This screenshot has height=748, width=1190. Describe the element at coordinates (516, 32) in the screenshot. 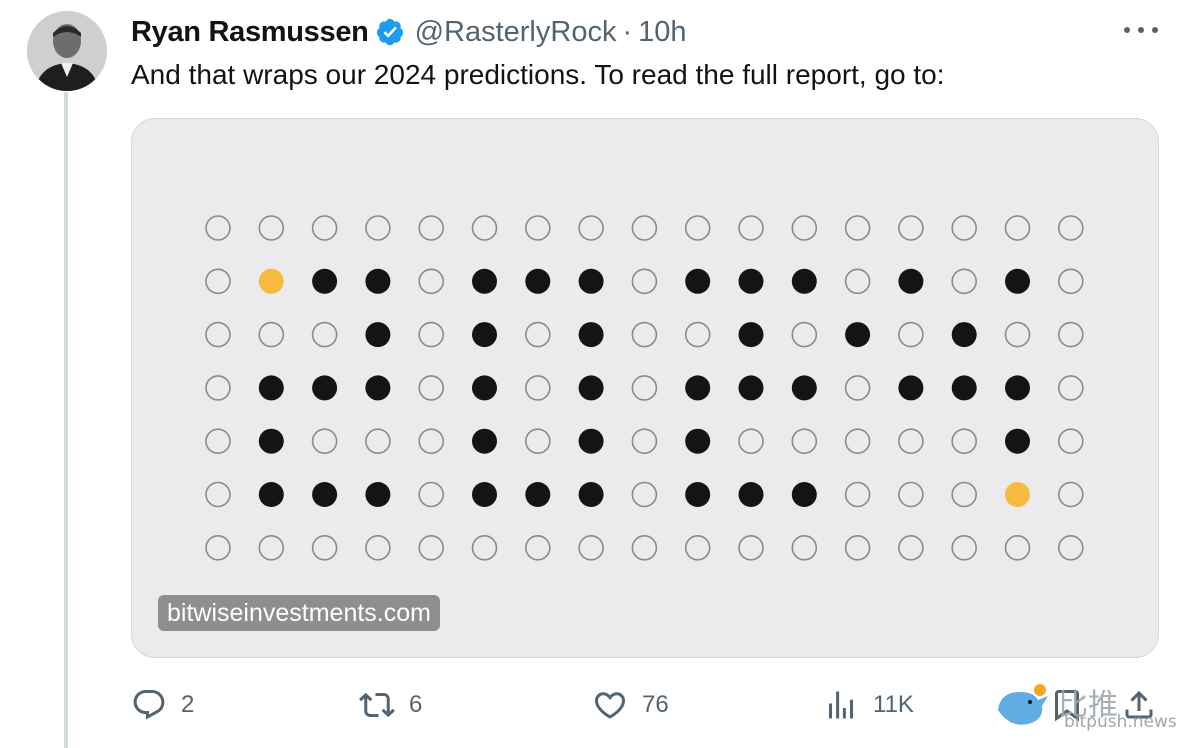

I see `author-handle: @RasterlyRock` at that location.